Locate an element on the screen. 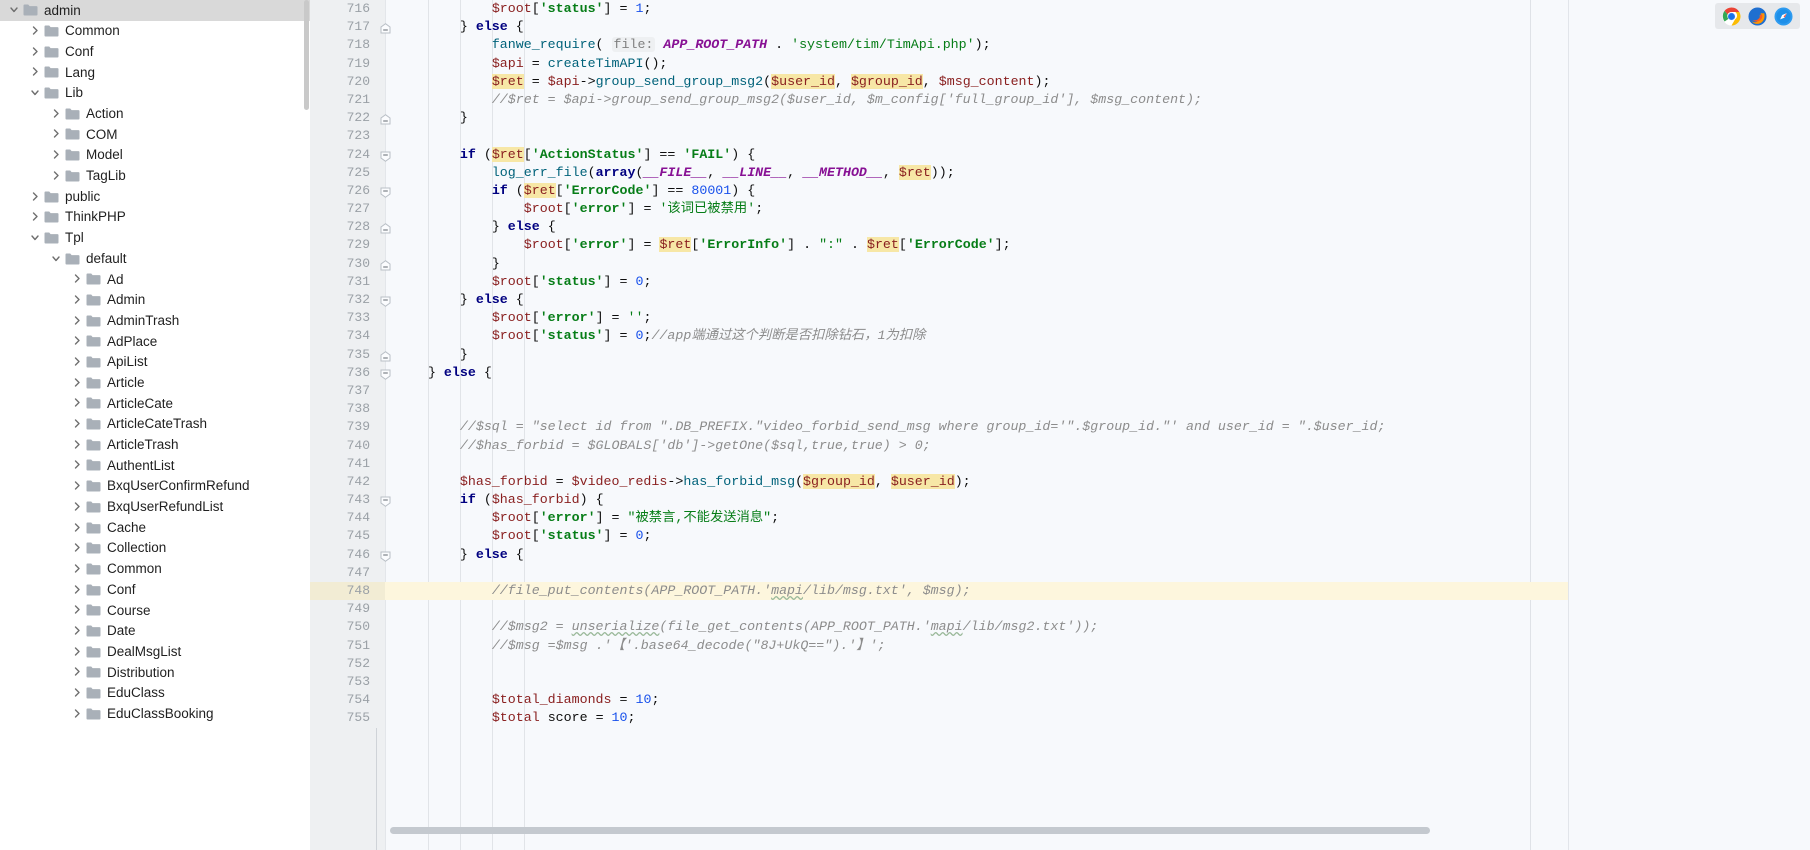  tree-scrollbar-thumb is located at coordinates (306, 55).